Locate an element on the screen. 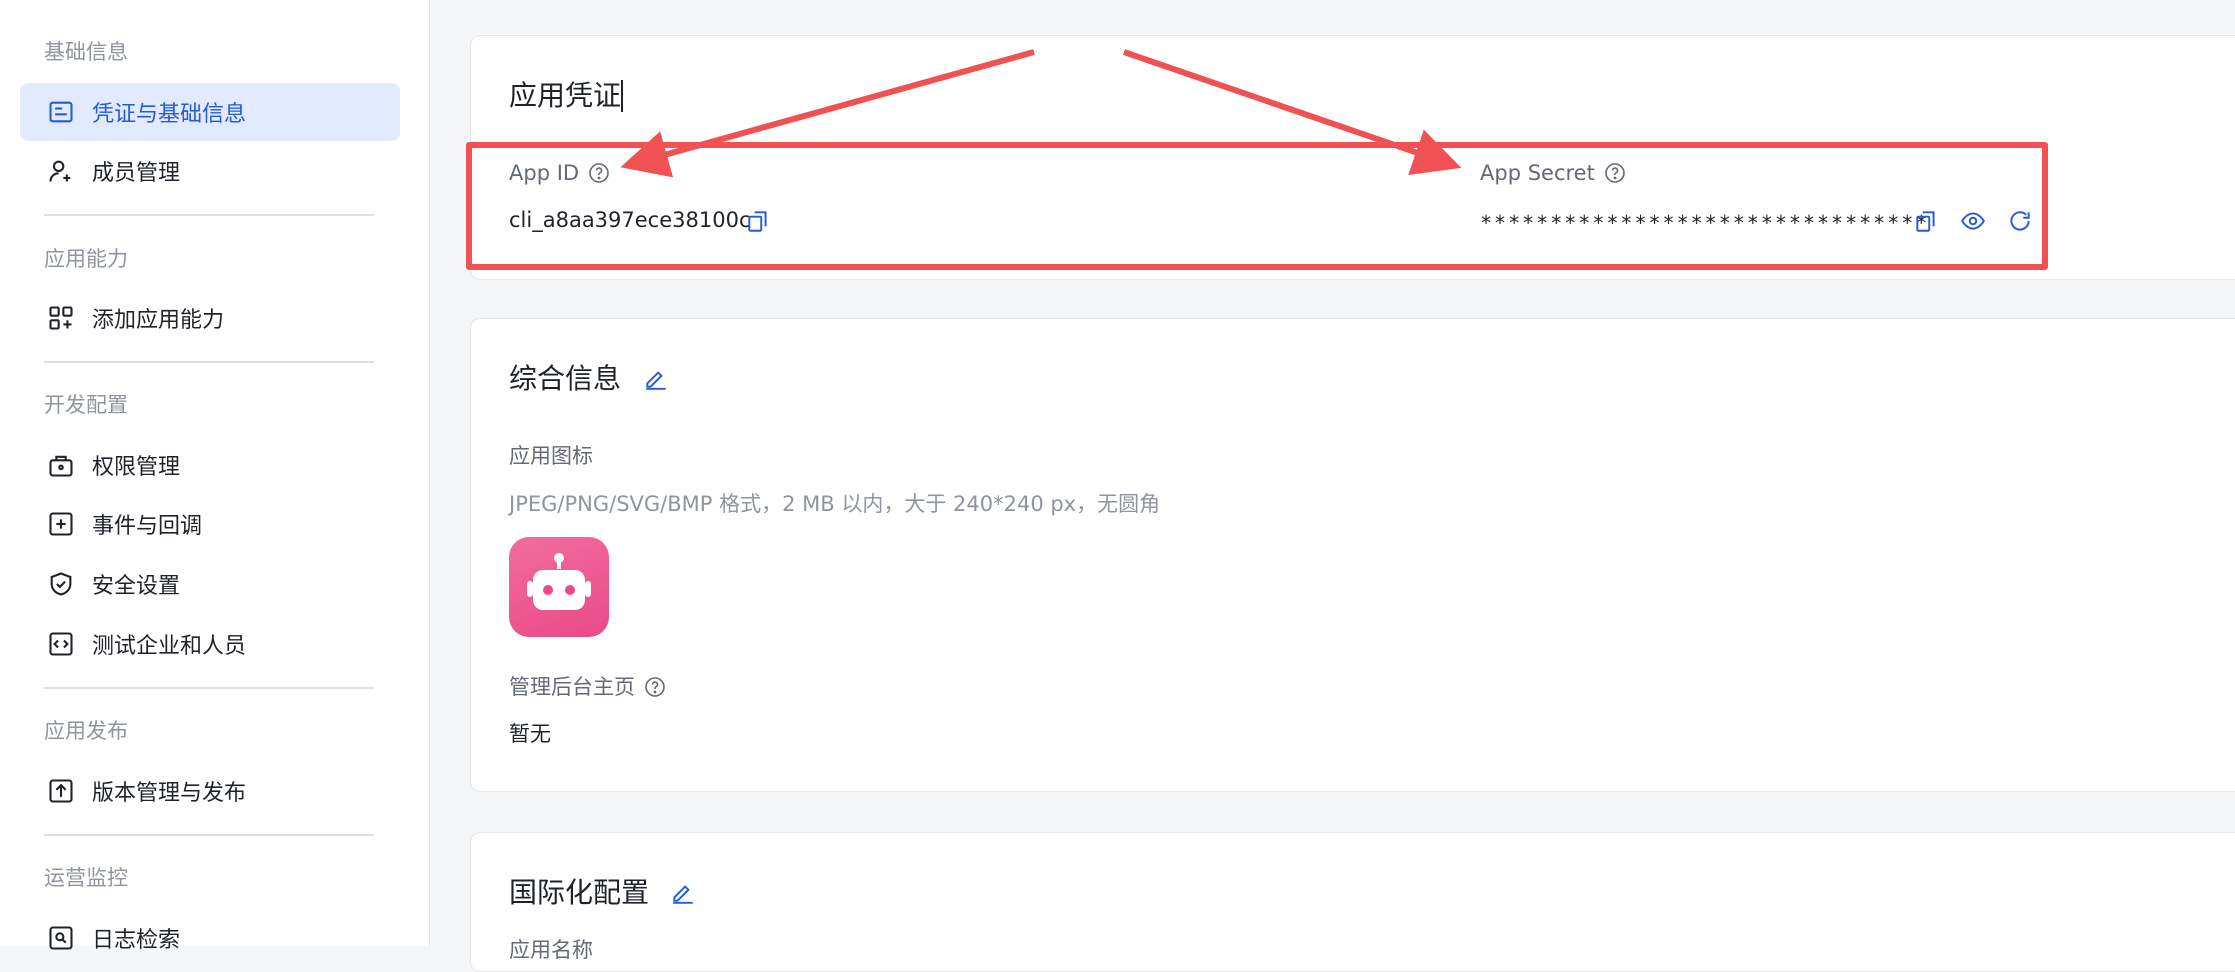 The height and width of the screenshot is (972, 2235). annotation-arrows is located at coordinates (1041, 113).